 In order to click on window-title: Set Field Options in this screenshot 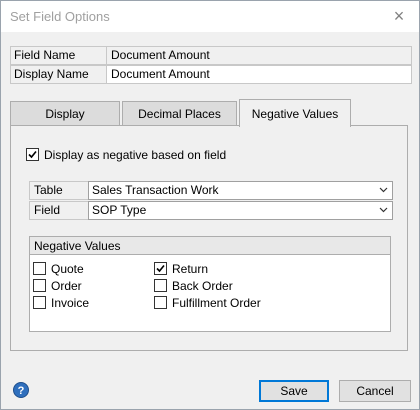, I will do `click(60, 16)`.